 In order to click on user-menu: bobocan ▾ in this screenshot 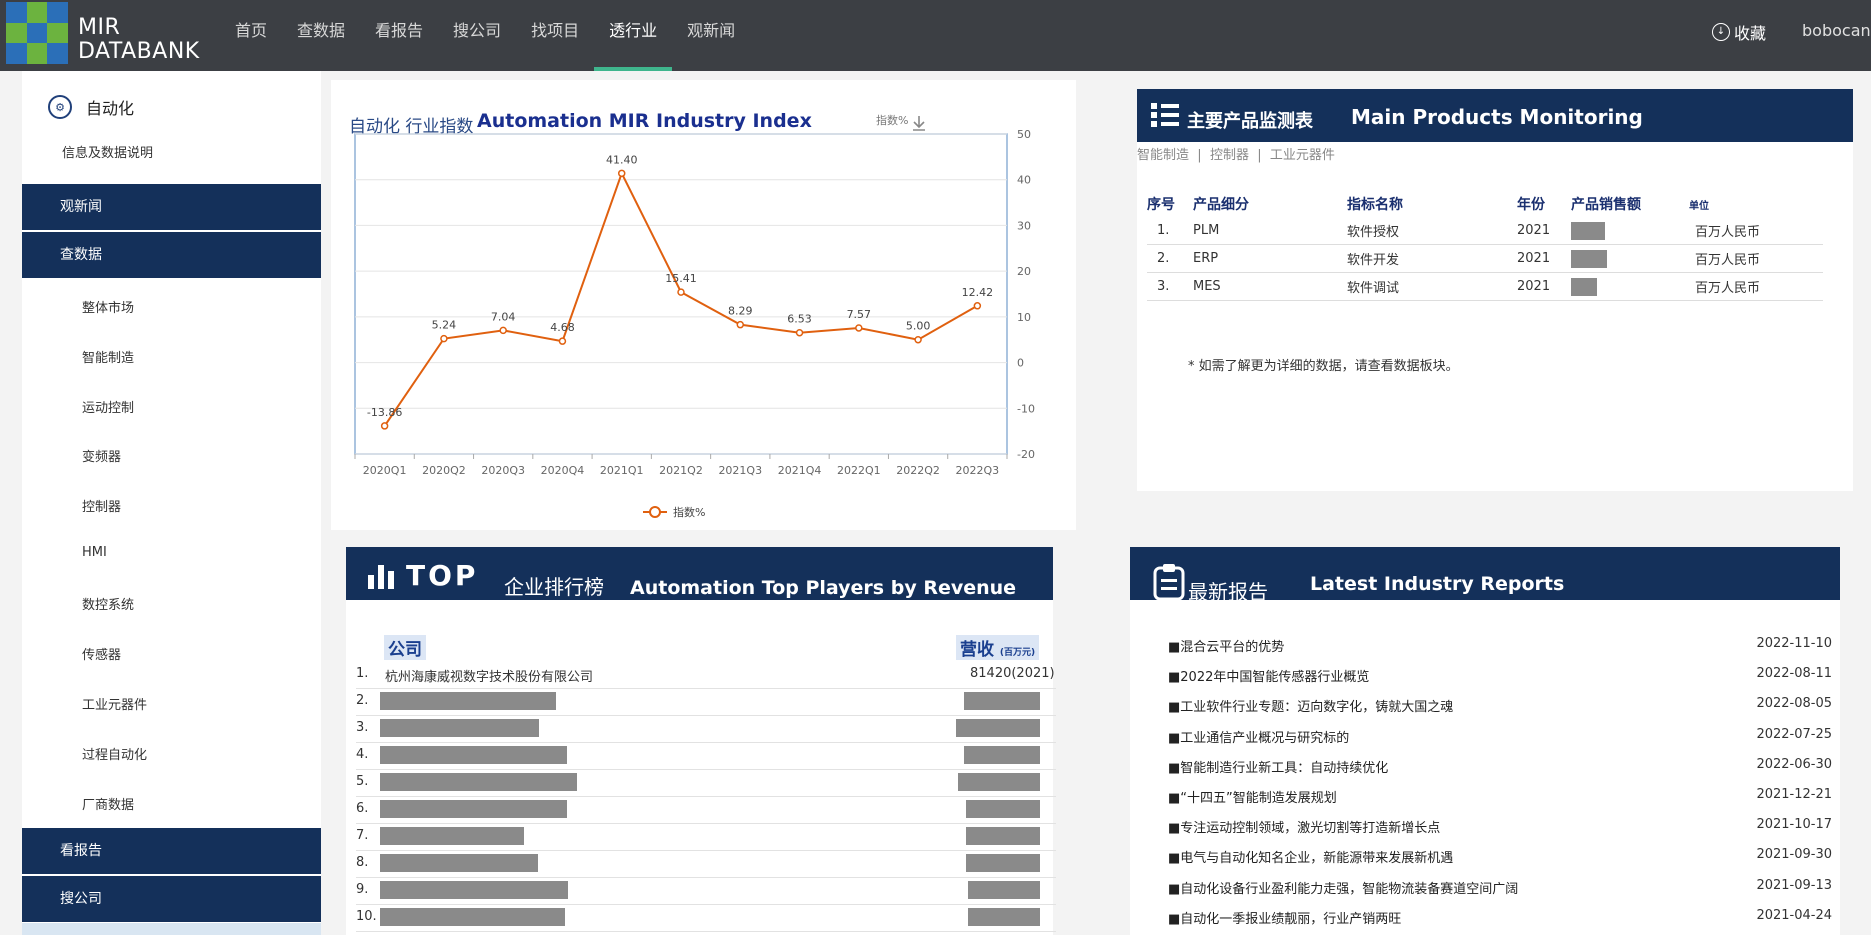, I will do `click(1836, 30)`.